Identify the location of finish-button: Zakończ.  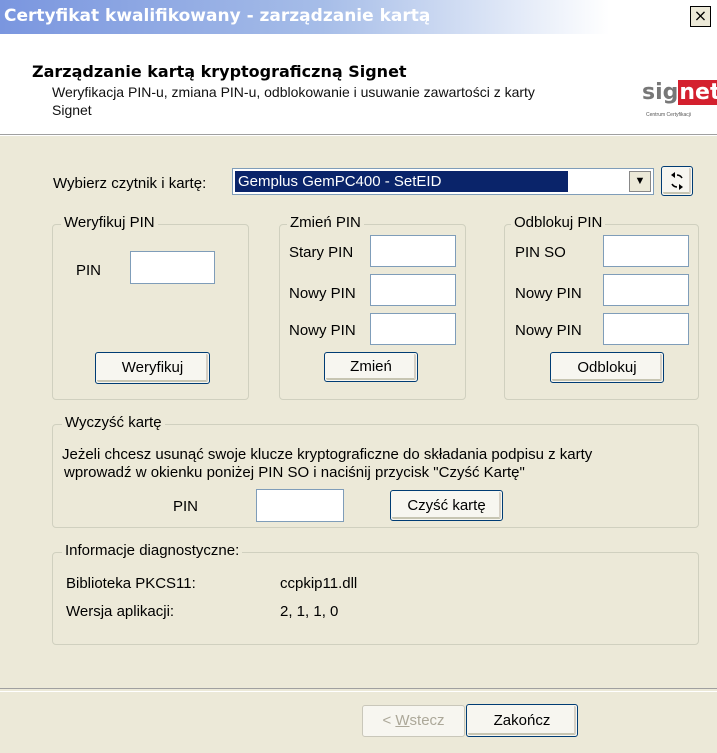
(522, 720).